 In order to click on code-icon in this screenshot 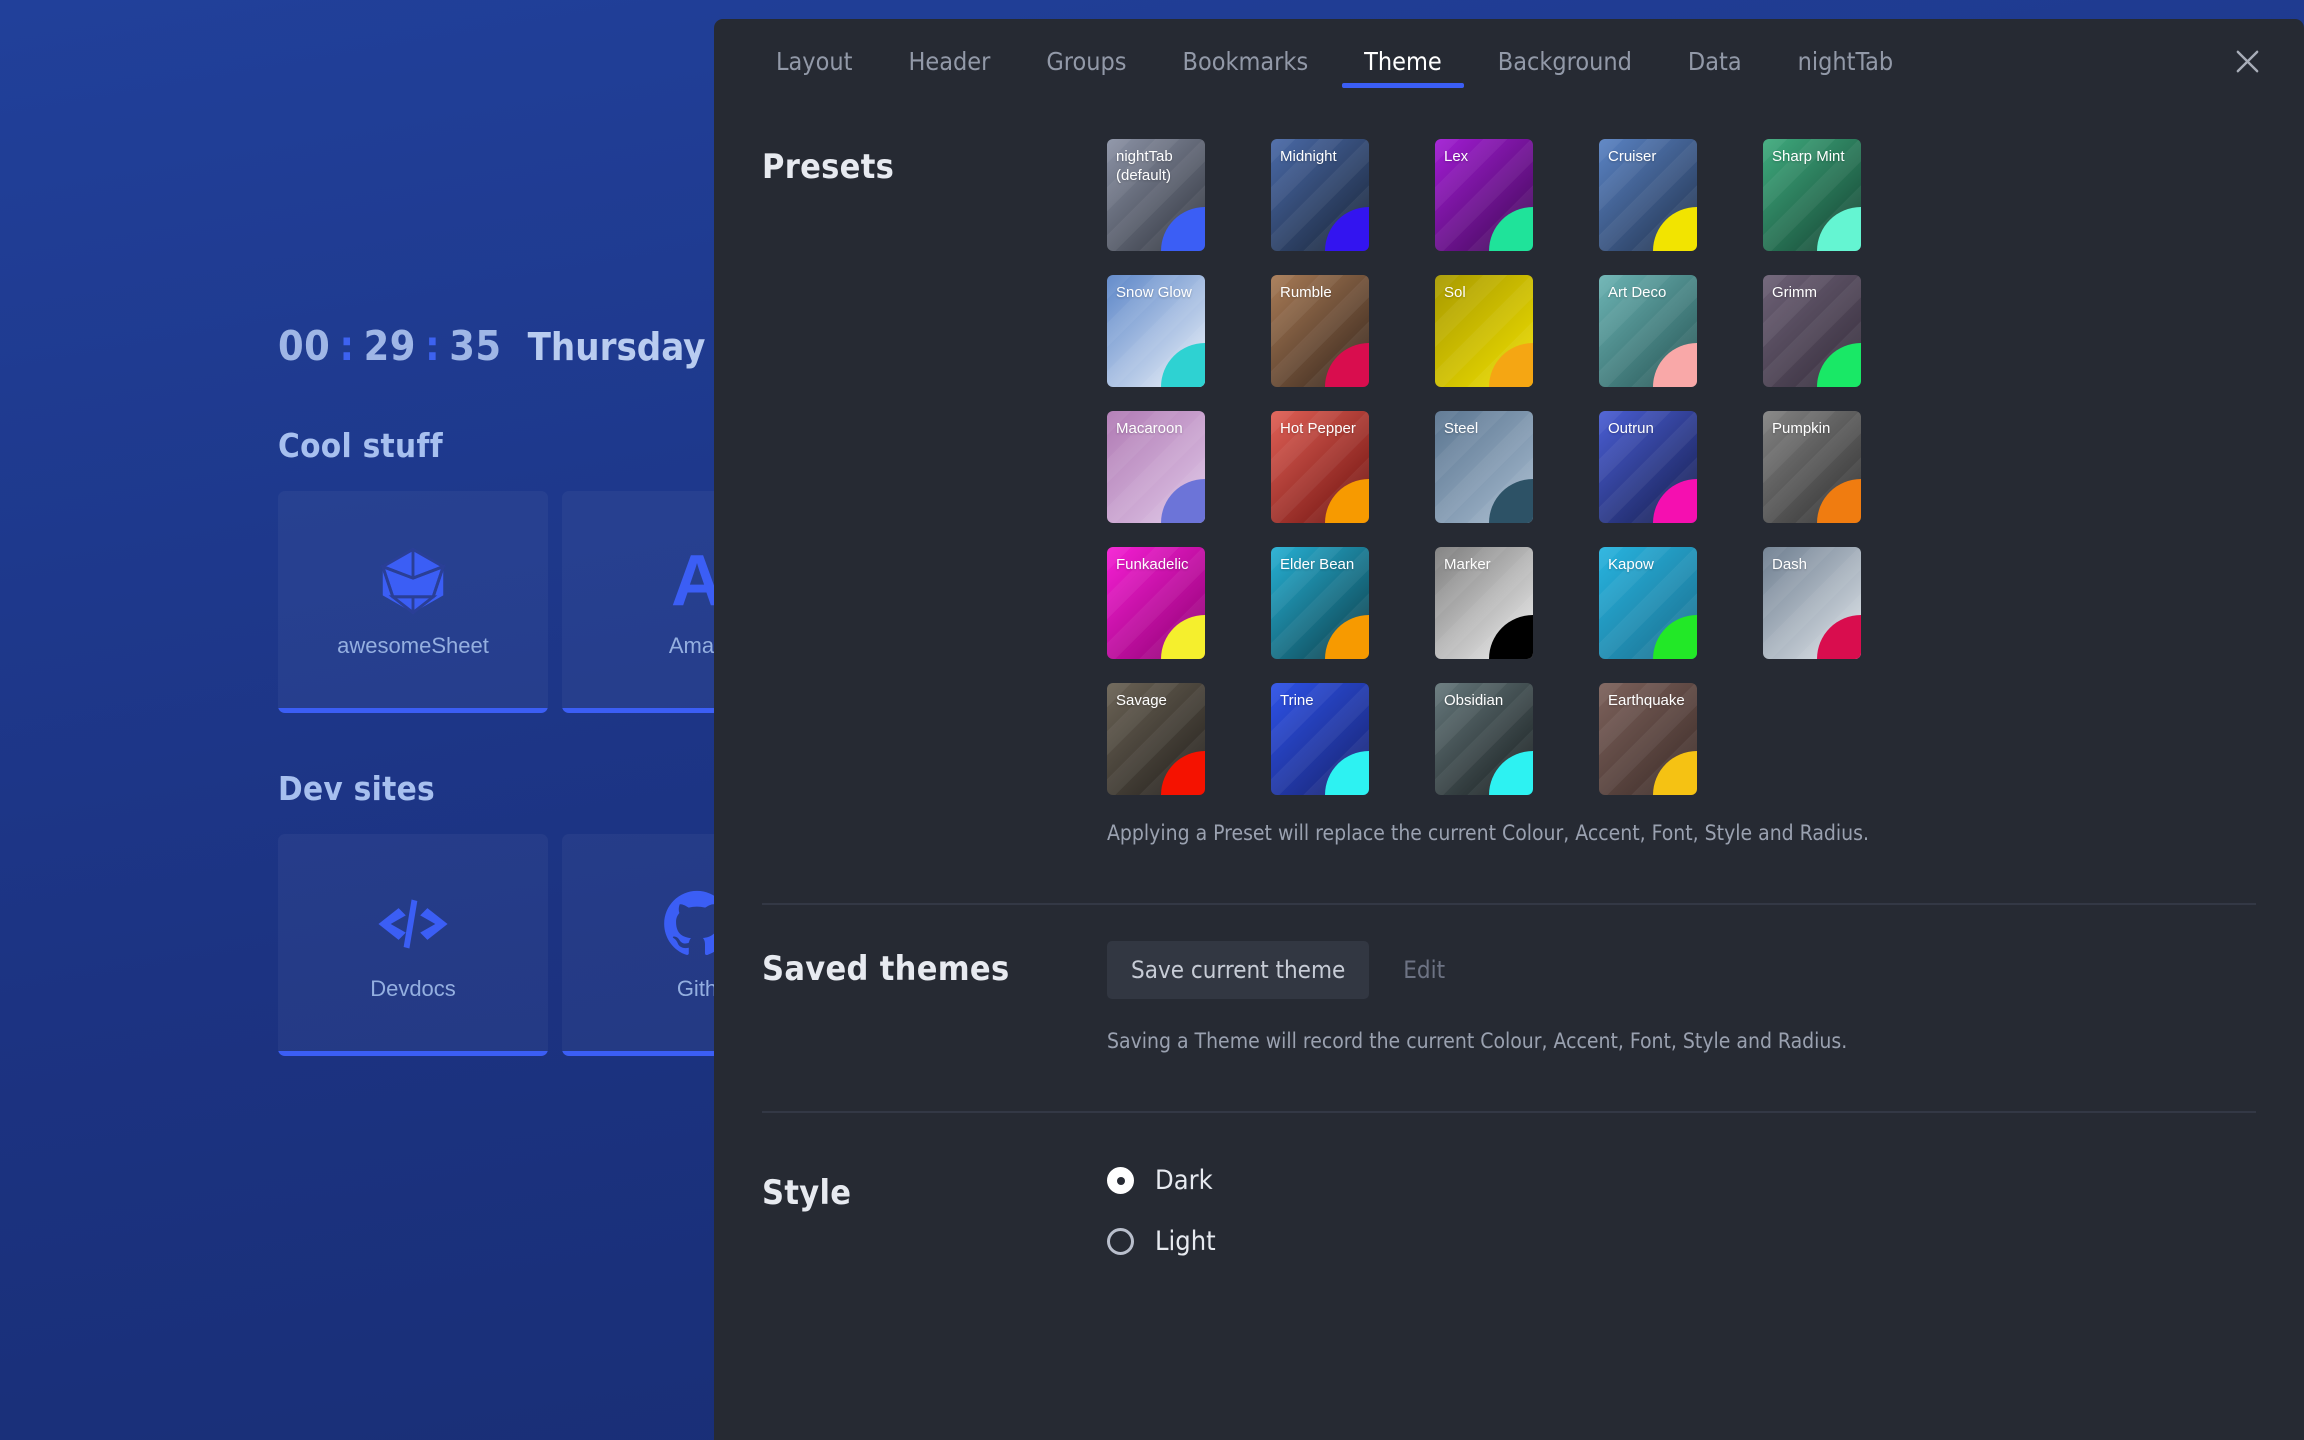, I will do `click(413, 924)`.